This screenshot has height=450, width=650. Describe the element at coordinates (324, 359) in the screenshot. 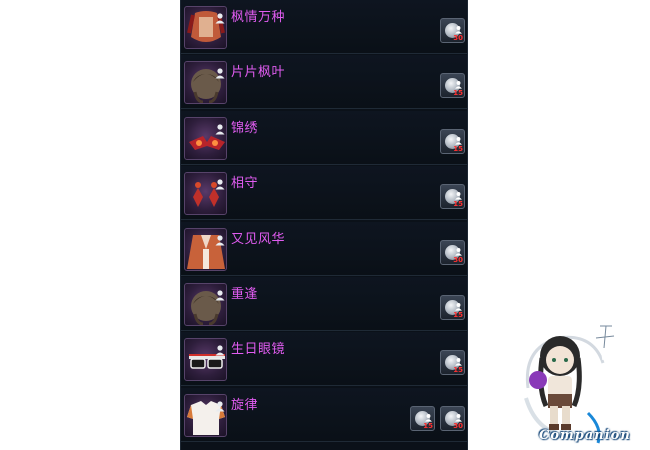

I see `item-row: 生日眼镜 15` at that location.